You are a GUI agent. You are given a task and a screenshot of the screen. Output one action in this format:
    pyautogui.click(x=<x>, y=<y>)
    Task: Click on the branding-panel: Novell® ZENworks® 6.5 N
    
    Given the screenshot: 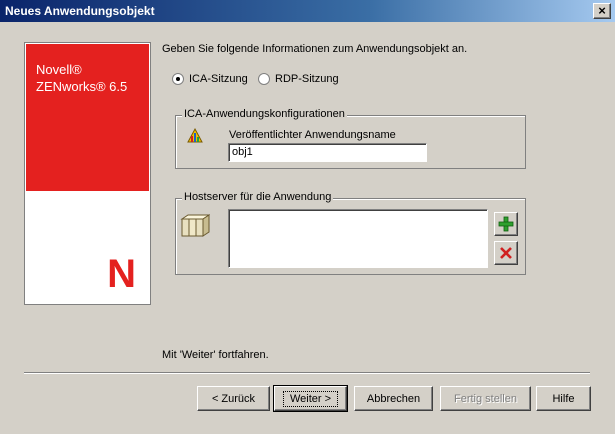 What is the action you would take?
    pyautogui.click(x=87, y=173)
    